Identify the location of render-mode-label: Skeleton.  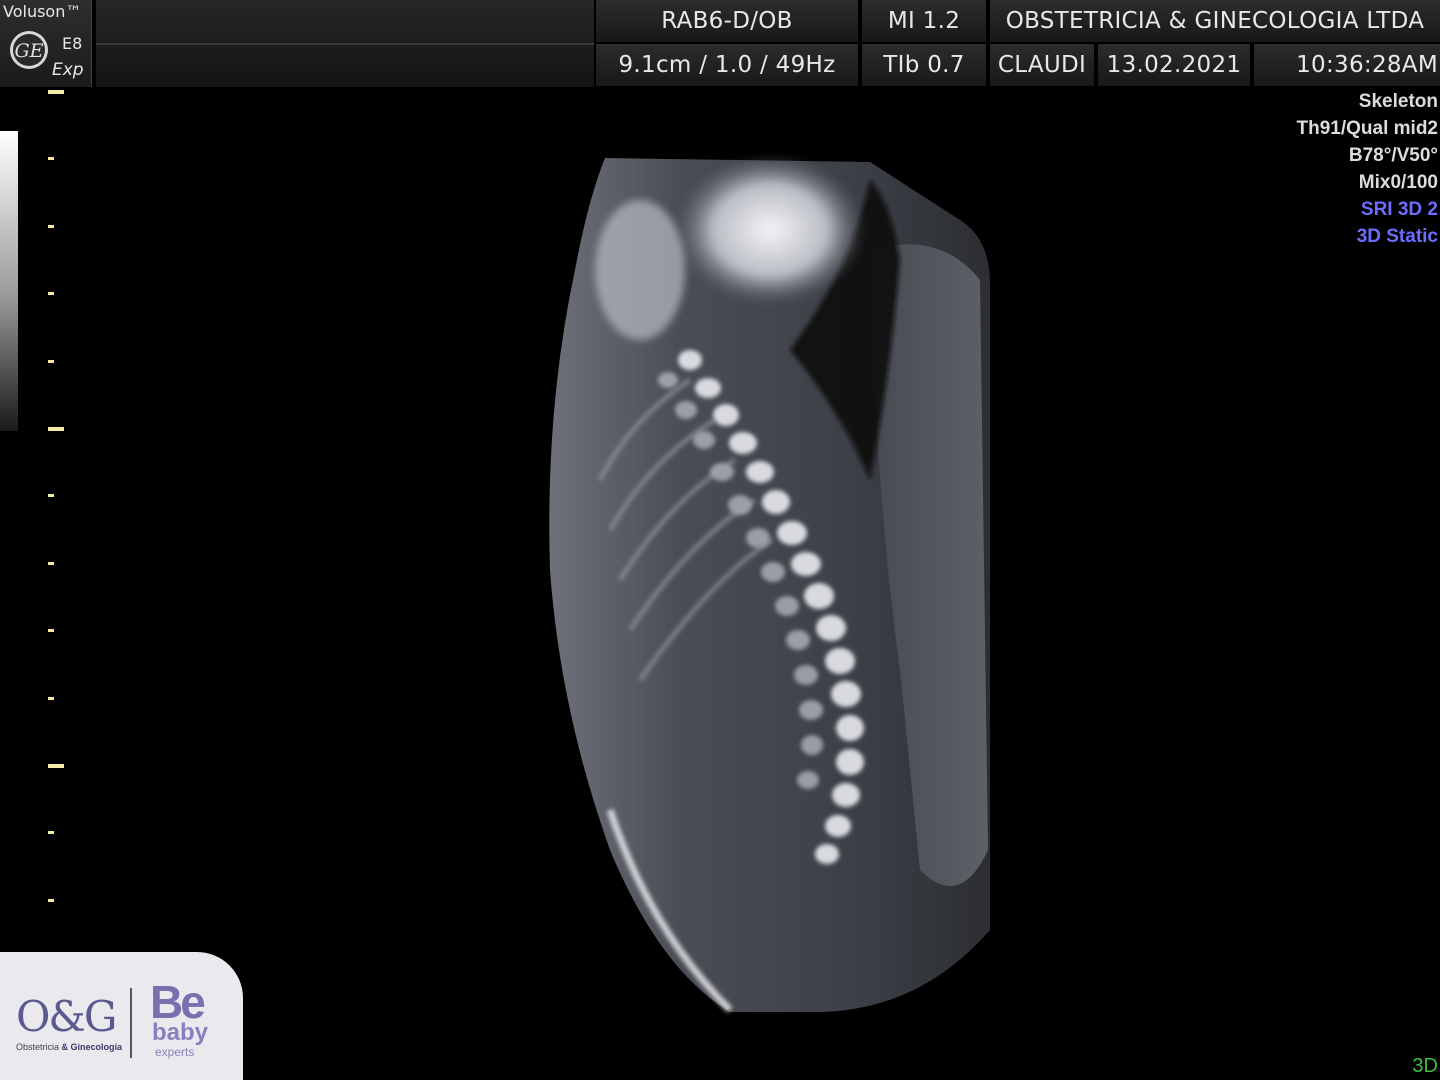
(1398, 101).